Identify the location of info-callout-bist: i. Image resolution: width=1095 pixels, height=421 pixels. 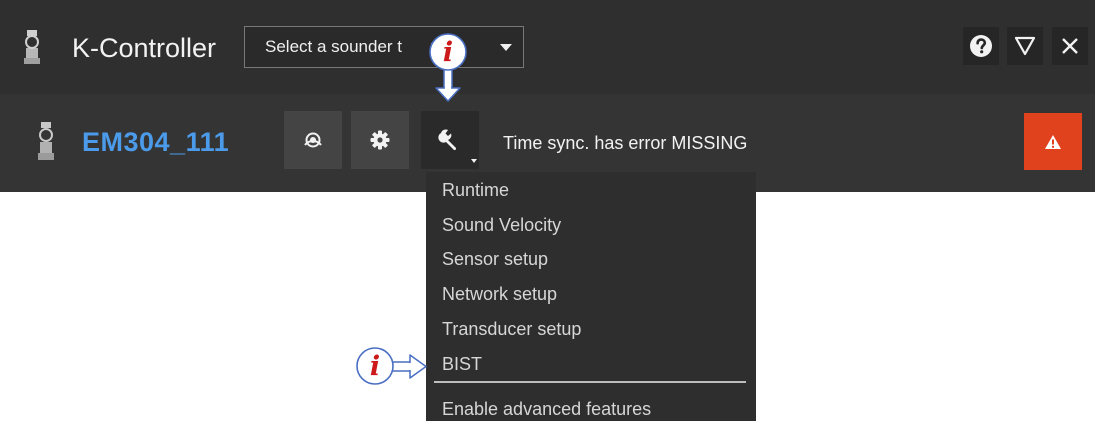
(375, 366).